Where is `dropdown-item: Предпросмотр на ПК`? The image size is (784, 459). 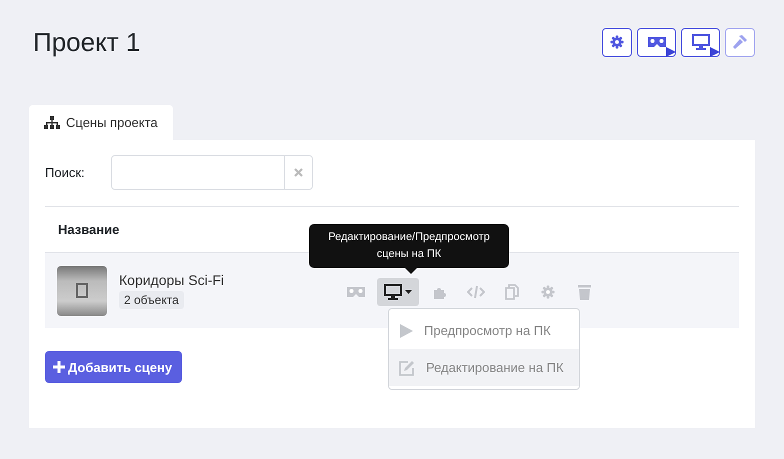 dropdown-item: Предпросмотр на ПК is located at coordinates (484, 330).